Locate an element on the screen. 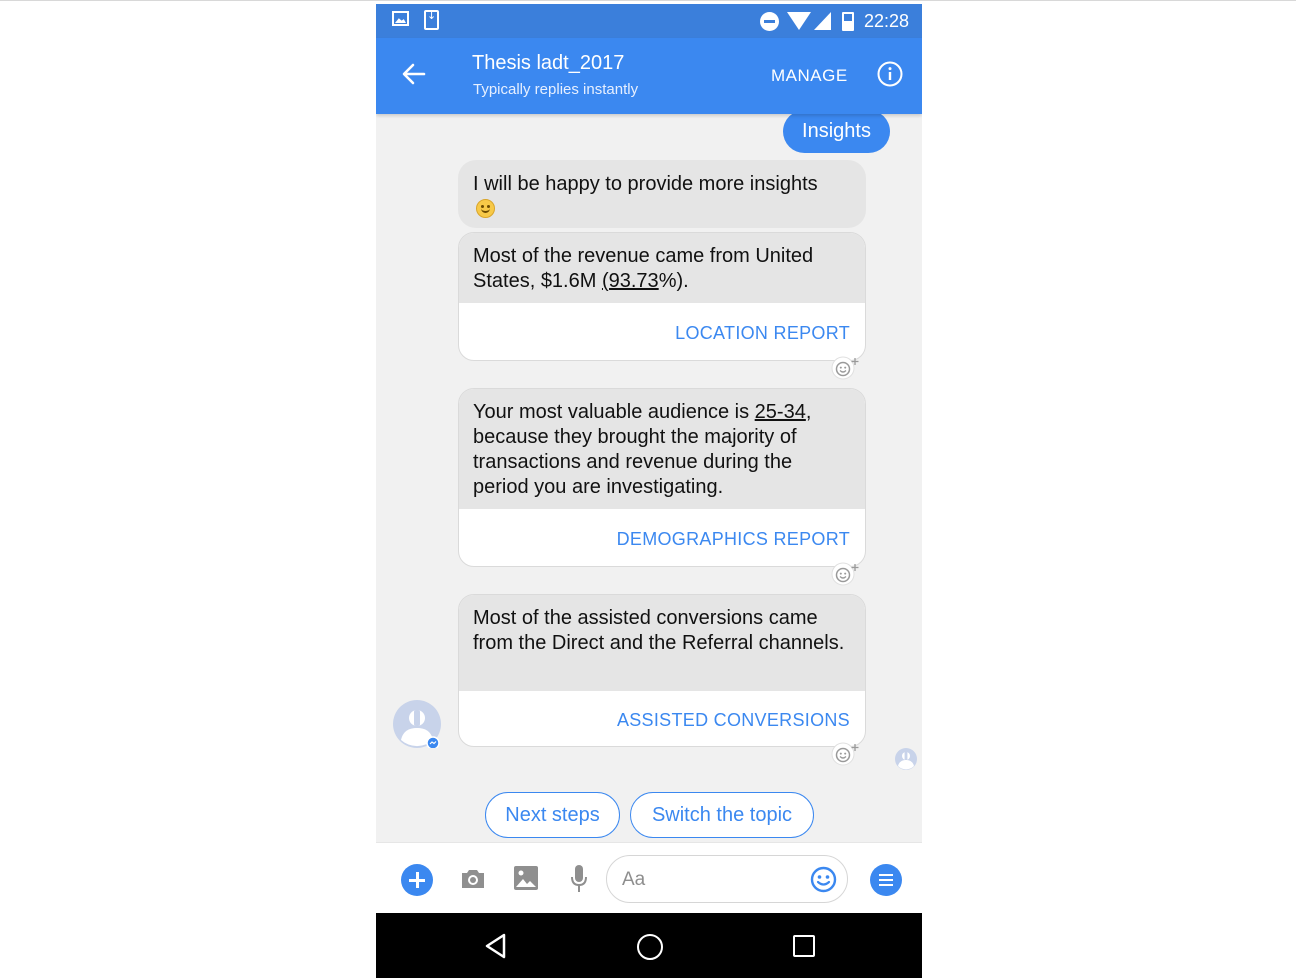 The image size is (1296, 978). gallery-notification-icon is located at coordinates (400, 18).